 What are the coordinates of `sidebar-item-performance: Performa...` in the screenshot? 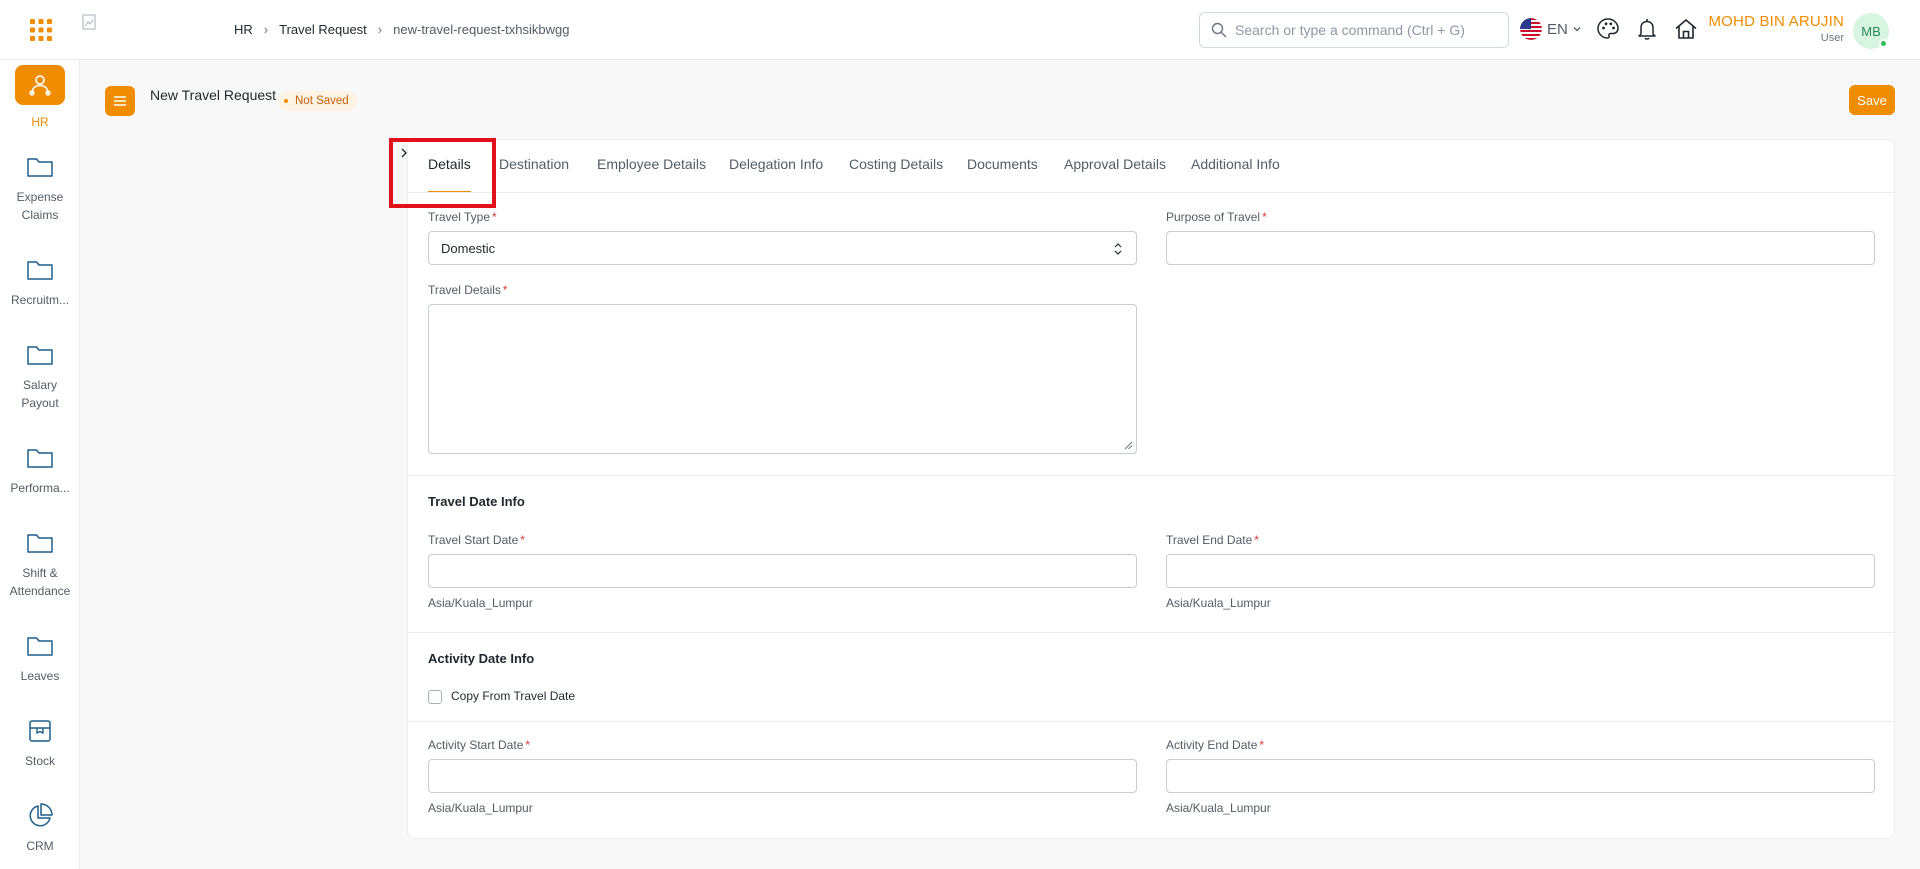 It's located at (39, 470).